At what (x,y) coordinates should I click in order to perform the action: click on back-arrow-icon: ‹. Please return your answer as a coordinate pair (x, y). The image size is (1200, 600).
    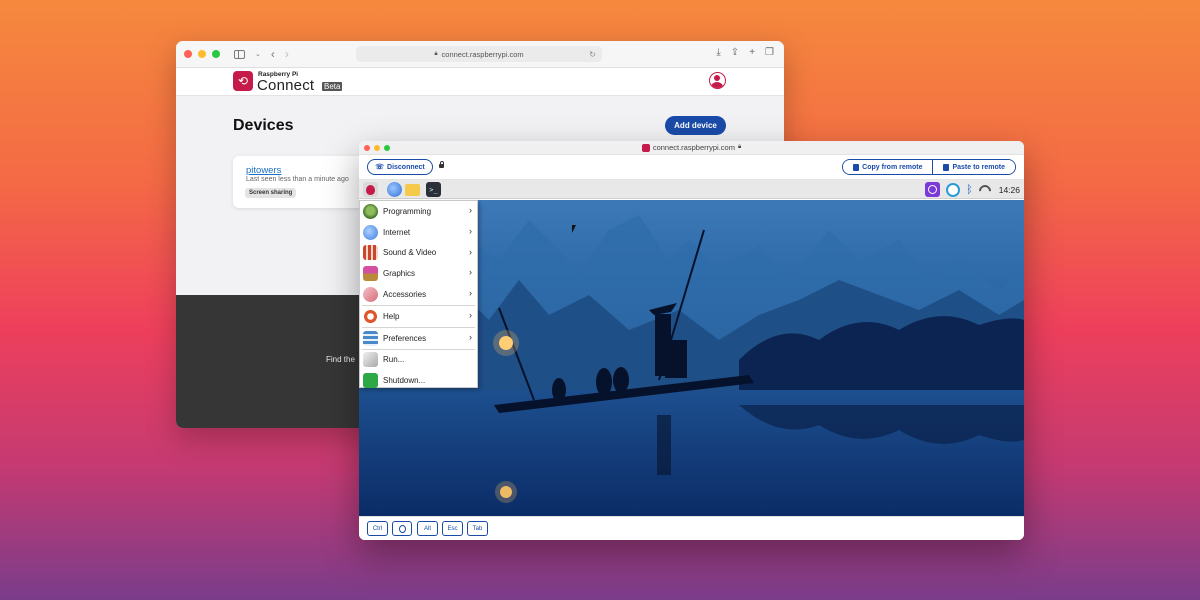
    Looking at the image, I should click on (273, 54).